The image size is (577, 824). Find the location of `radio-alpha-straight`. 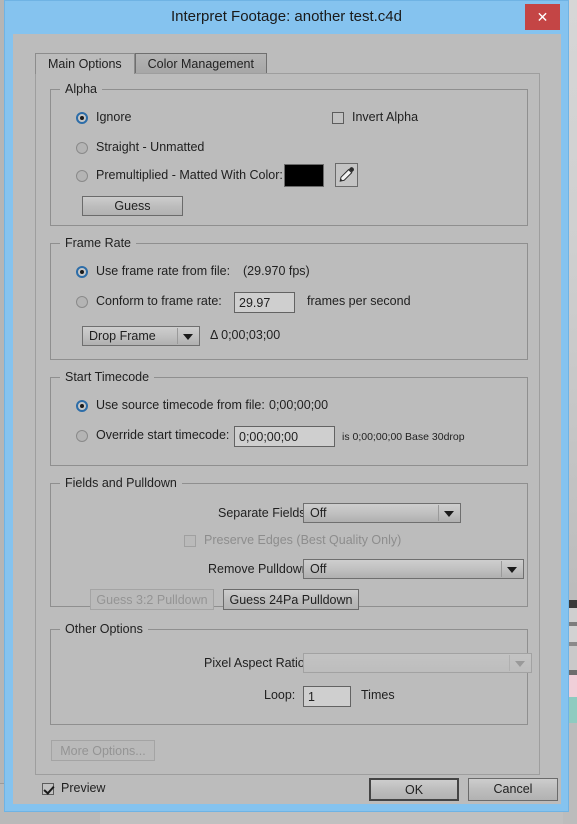

radio-alpha-straight is located at coordinates (82, 148).